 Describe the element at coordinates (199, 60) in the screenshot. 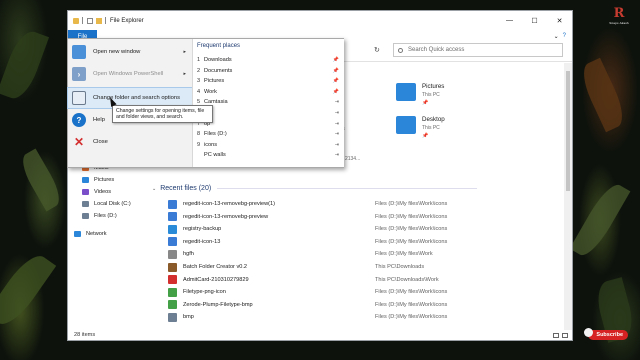

I see `place-number: 1` at that location.